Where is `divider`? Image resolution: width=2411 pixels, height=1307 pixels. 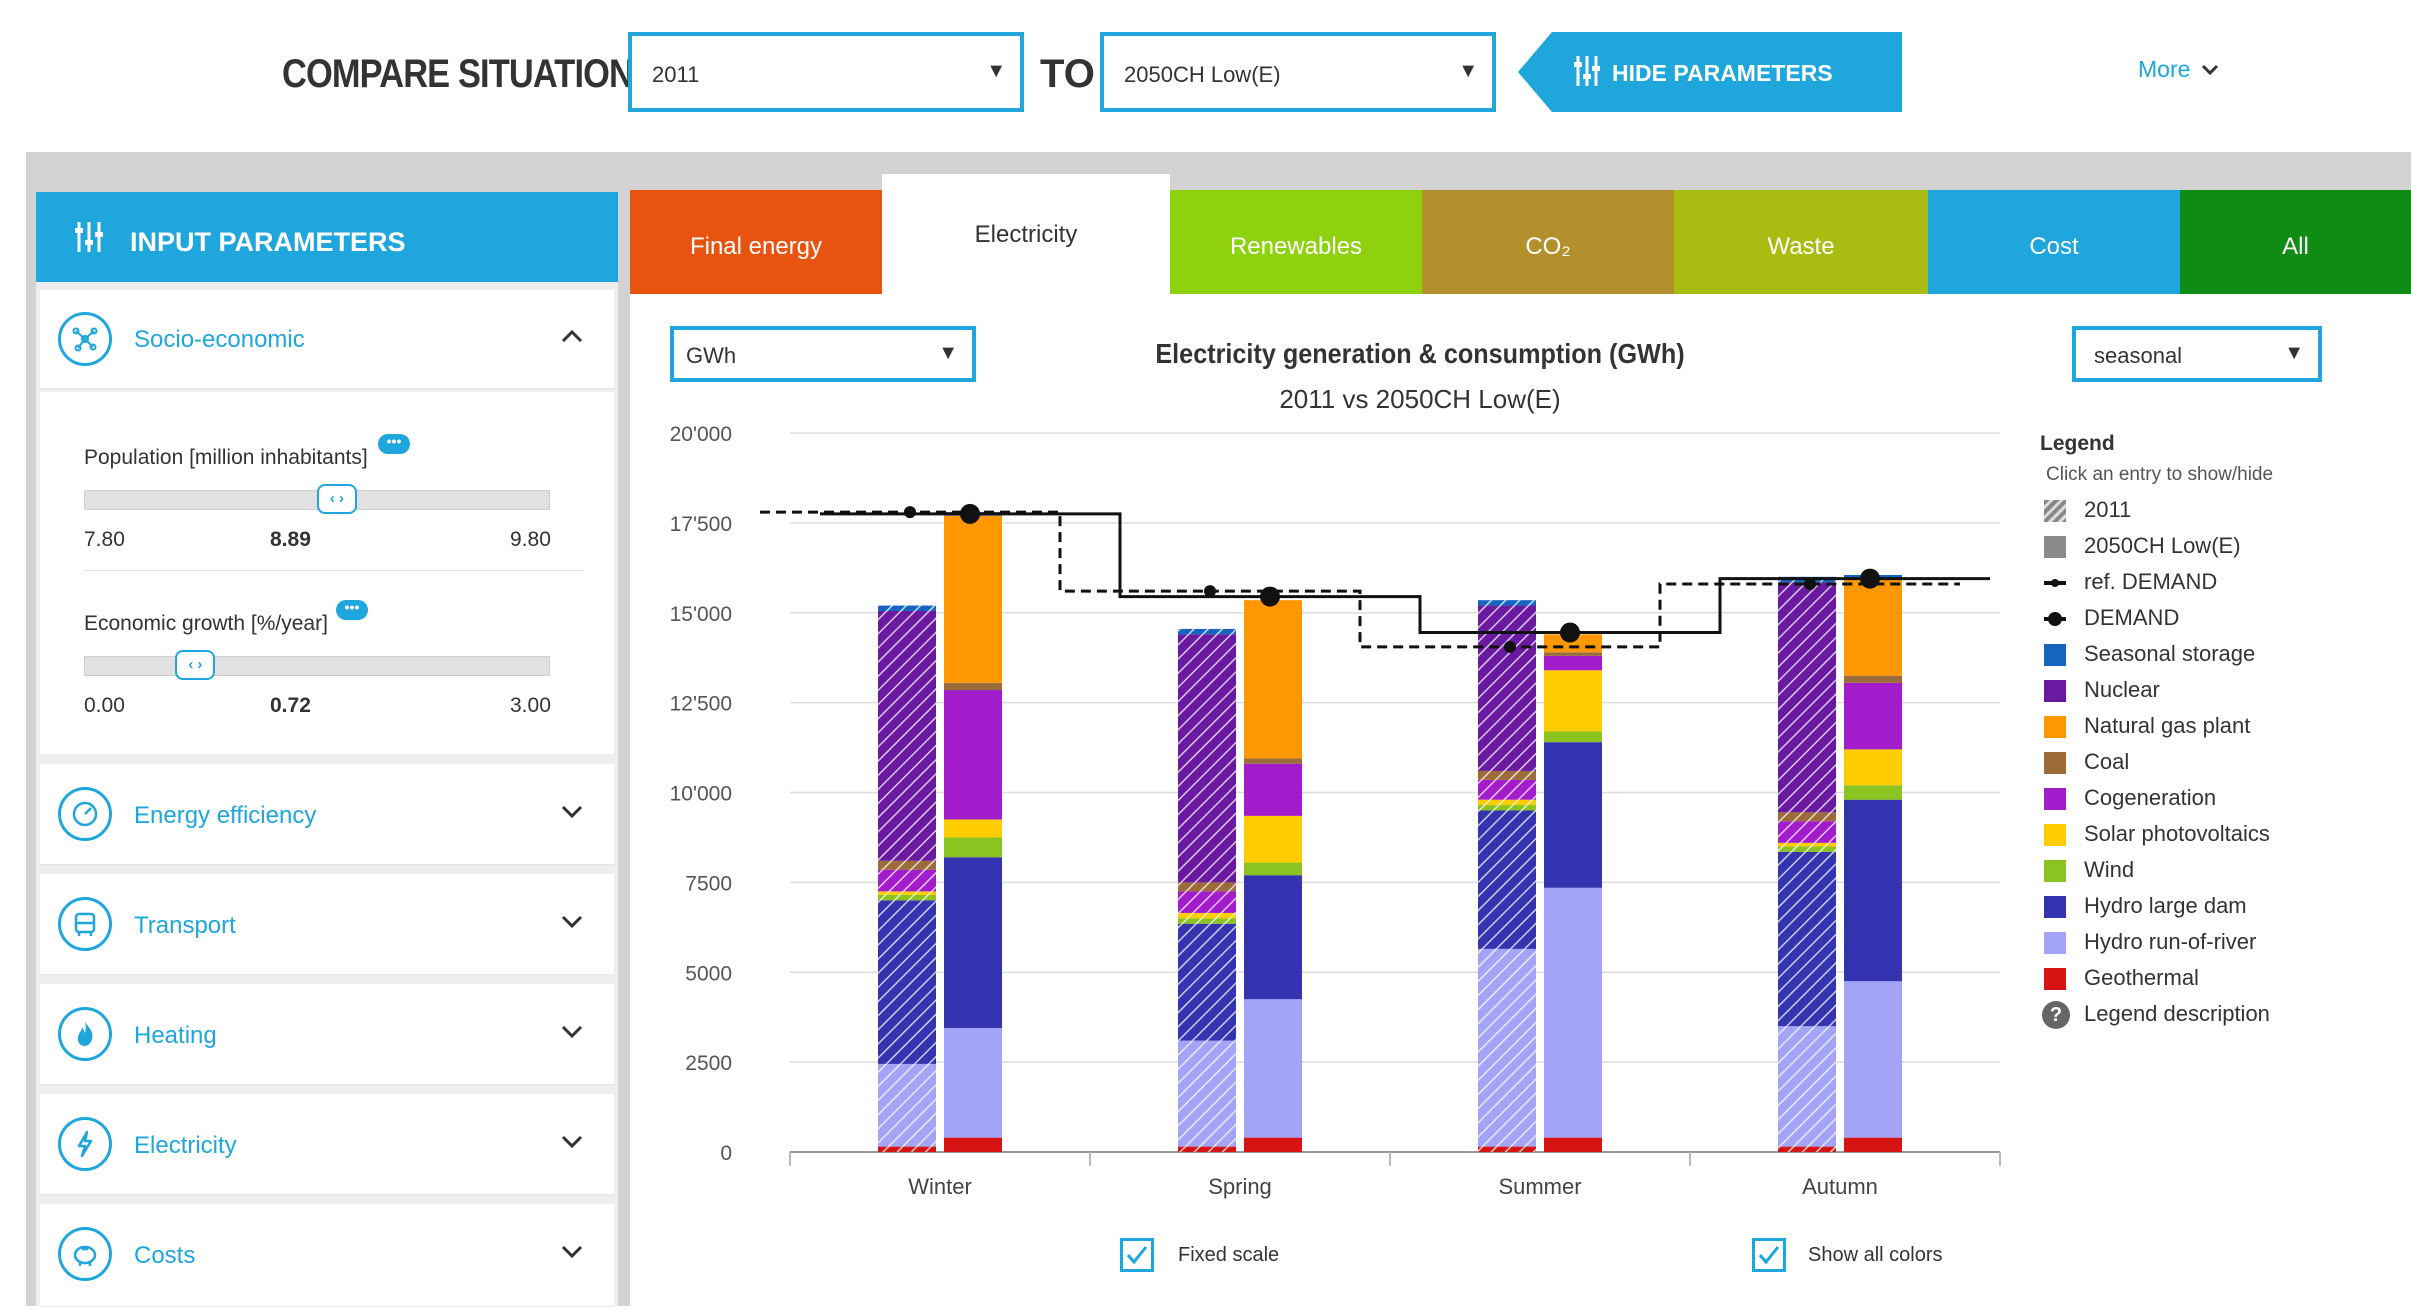
divider is located at coordinates (334, 570).